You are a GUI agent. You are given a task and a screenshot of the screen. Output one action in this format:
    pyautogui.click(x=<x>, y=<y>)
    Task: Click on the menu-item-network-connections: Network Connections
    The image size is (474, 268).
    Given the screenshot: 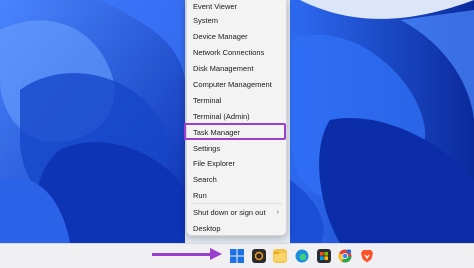 What is the action you would take?
    pyautogui.click(x=236, y=53)
    